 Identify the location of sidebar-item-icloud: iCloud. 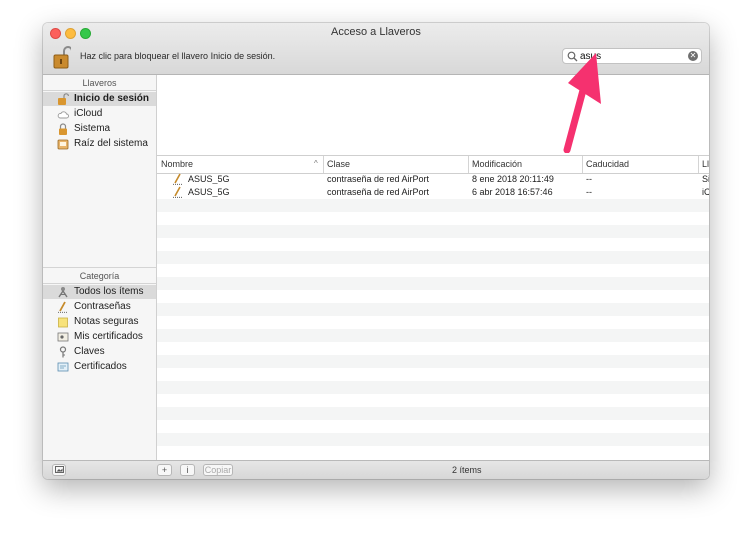
(99, 114).